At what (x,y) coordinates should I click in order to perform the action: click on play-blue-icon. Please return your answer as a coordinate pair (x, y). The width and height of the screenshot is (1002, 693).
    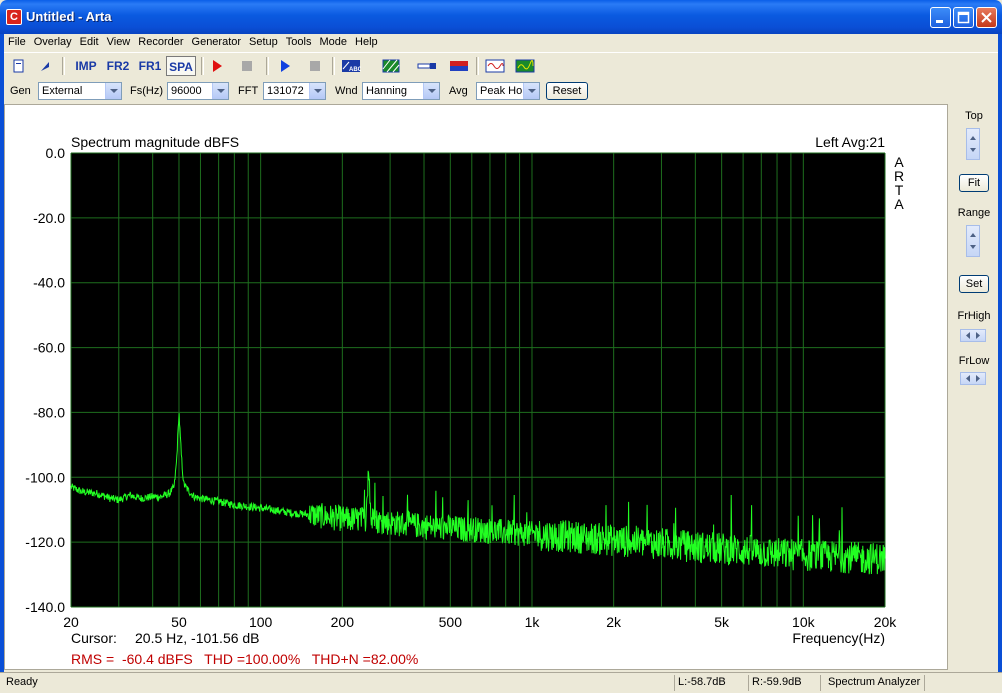
    Looking at the image, I should click on (285, 66).